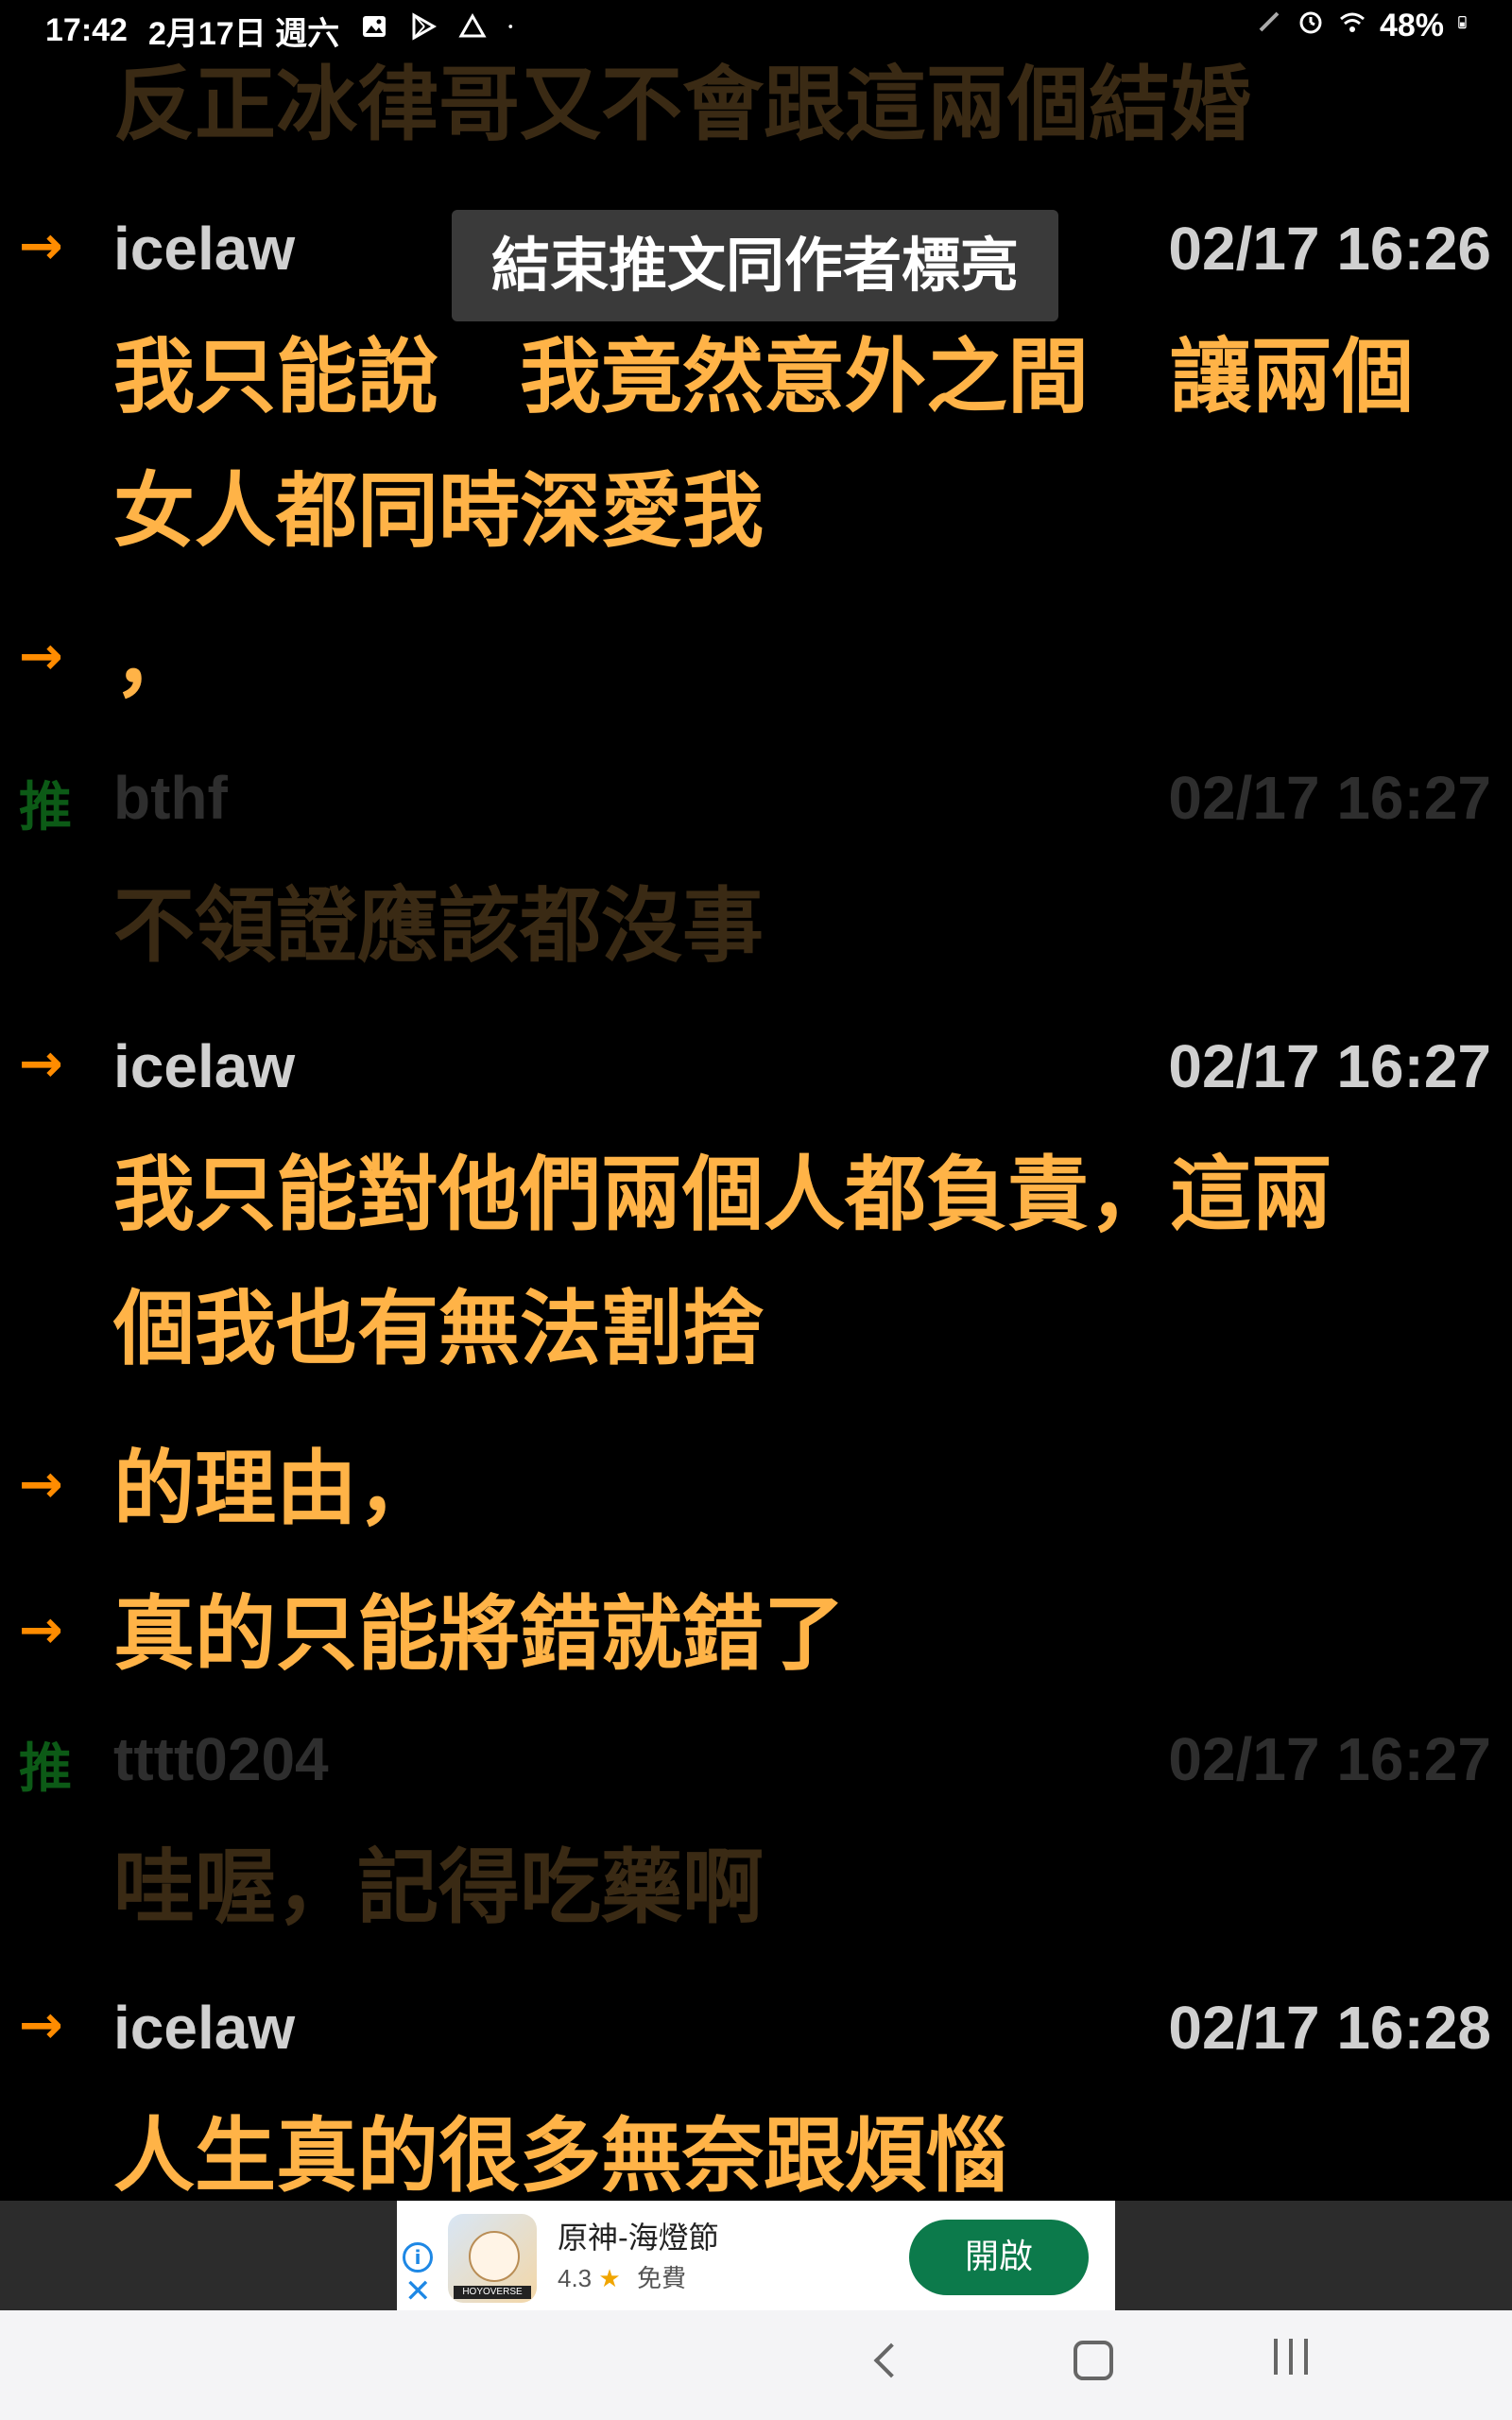 The height and width of the screenshot is (2420, 1512). I want to click on wifi-icon, so click(1352, 26).